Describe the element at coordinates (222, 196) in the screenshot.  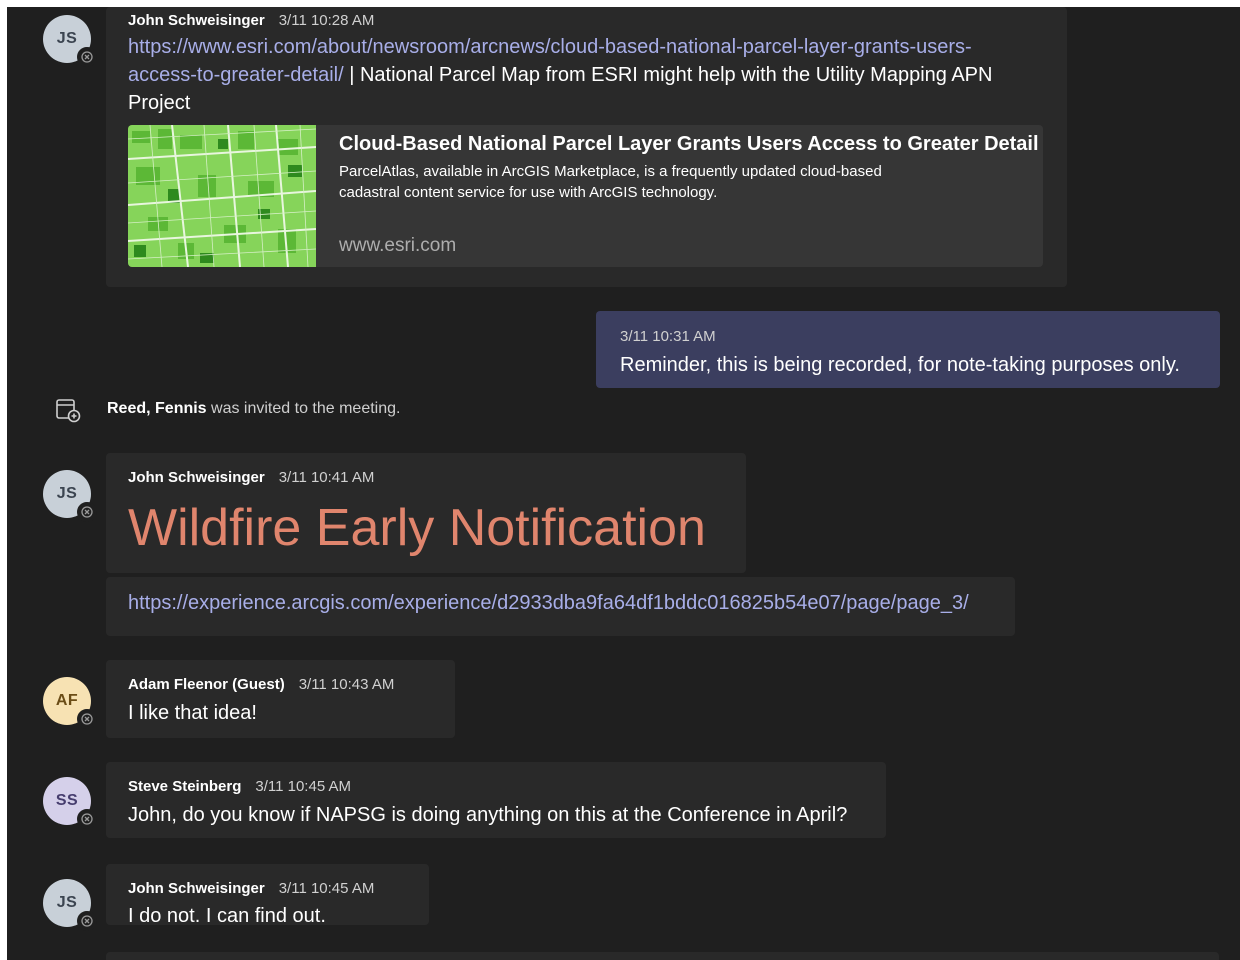
I see `link-preview-thumbnail` at that location.